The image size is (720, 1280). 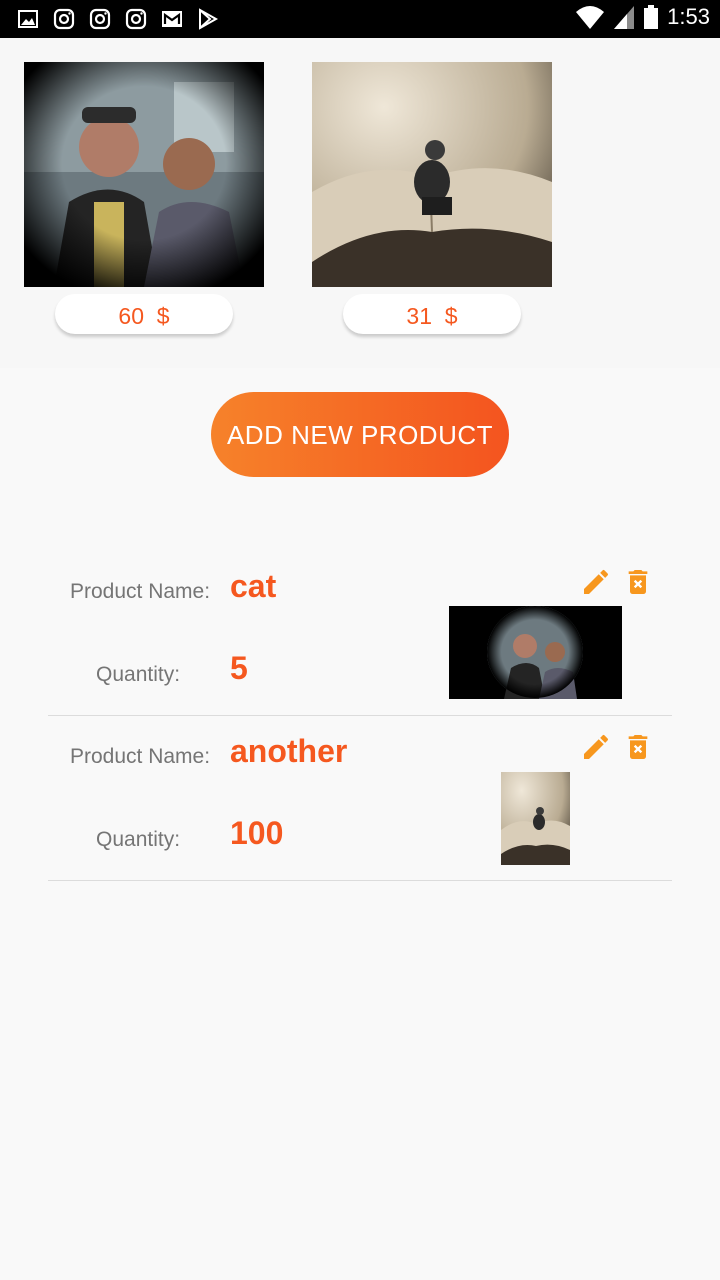 I want to click on product-name-value: cat, so click(x=253, y=586).